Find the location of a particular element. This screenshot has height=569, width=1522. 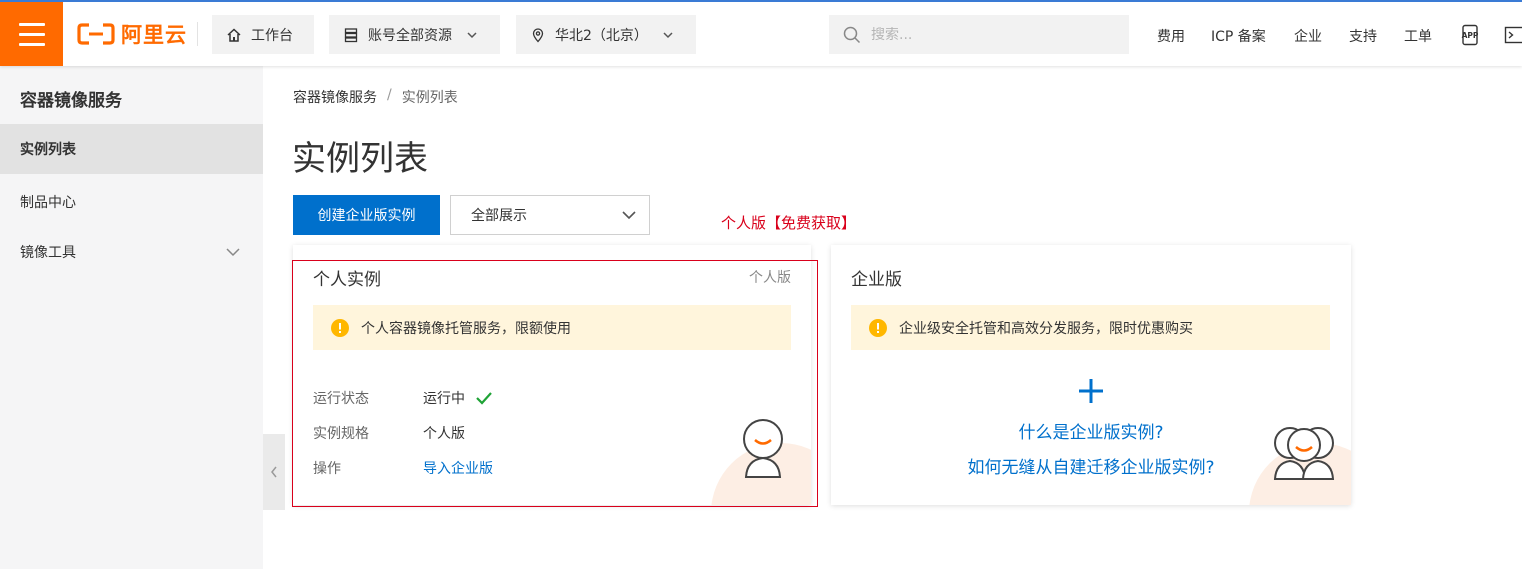

sidebar-item-label: 实例列表 is located at coordinates (48, 150).